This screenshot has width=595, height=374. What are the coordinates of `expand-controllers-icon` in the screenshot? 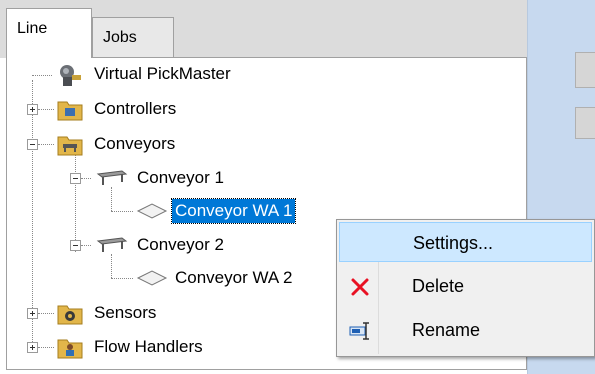 It's located at (32, 109).